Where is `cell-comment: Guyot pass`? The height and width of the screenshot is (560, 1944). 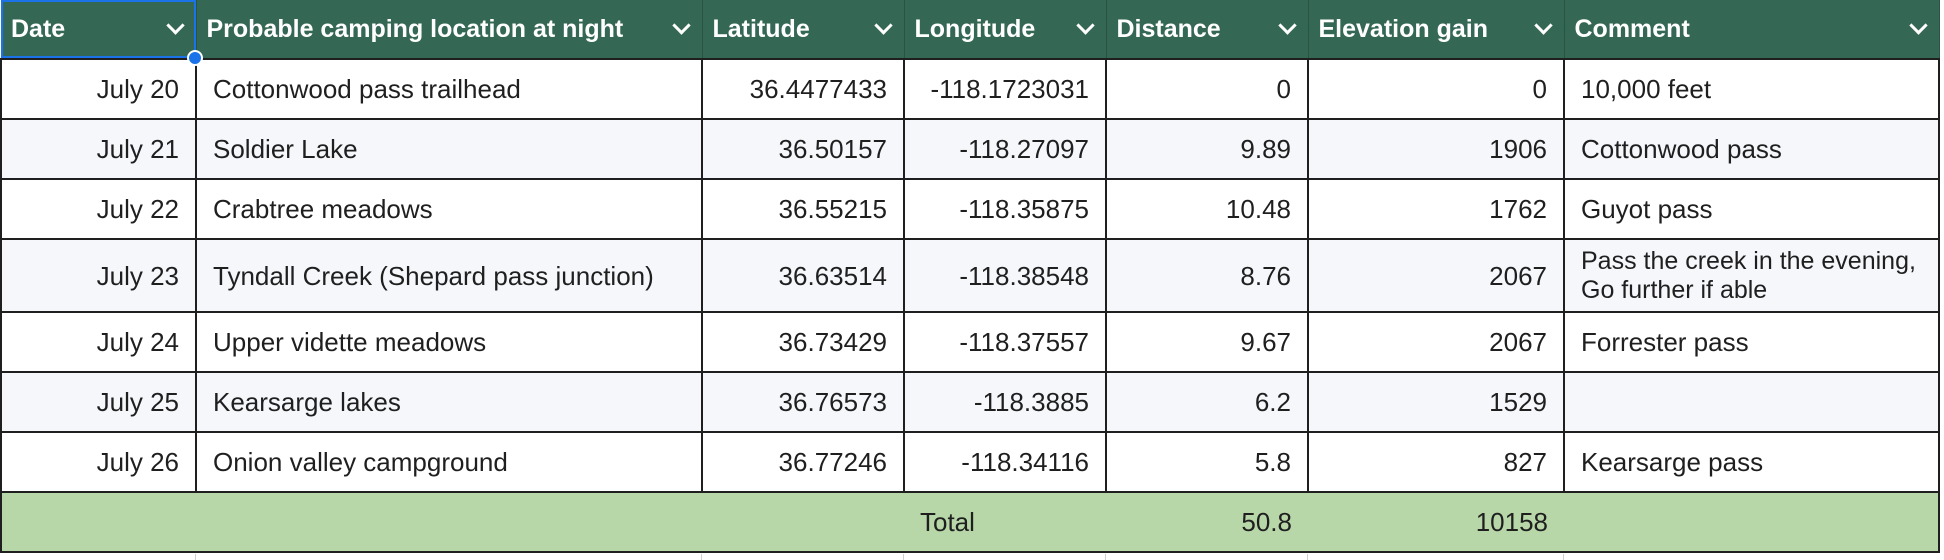 cell-comment: Guyot pass is located at coordinates (1751, 209).